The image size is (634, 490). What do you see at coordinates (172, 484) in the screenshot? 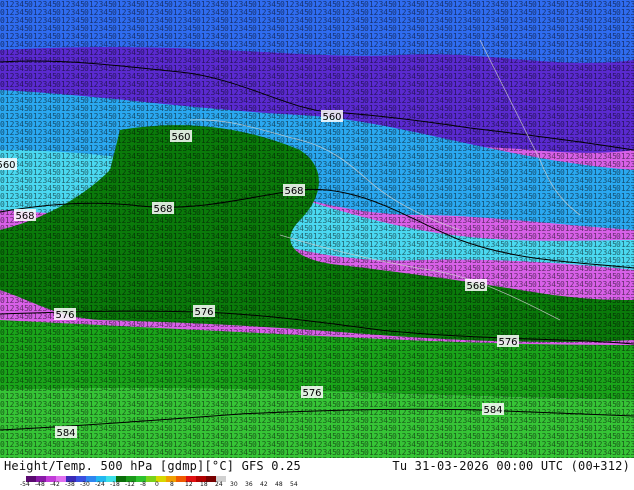
I see `colorbar-tick-label: 8` at bounding box center [172, 484].